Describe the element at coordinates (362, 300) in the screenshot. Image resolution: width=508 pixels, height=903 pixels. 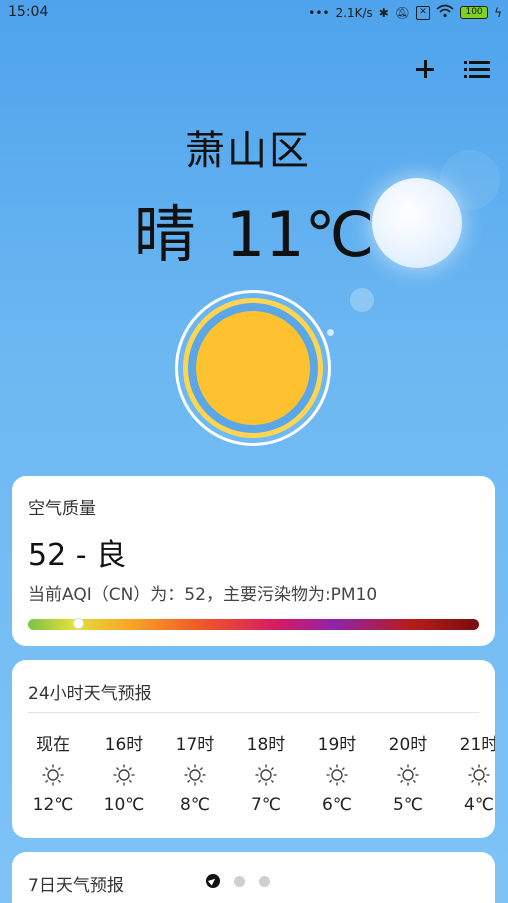
I see `background-dot` at that location.